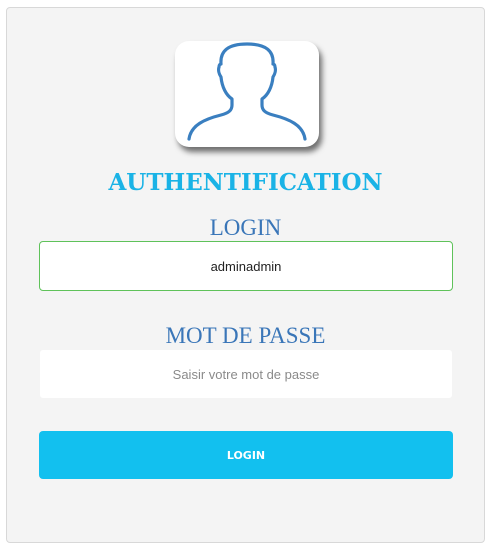 The height and width of the screenshot is (550, 492). What do you see at coordinates (245, 182) in the screenshot?
I see `page-title: AUTHENTIFICATION` at bounding box center [245, 182].